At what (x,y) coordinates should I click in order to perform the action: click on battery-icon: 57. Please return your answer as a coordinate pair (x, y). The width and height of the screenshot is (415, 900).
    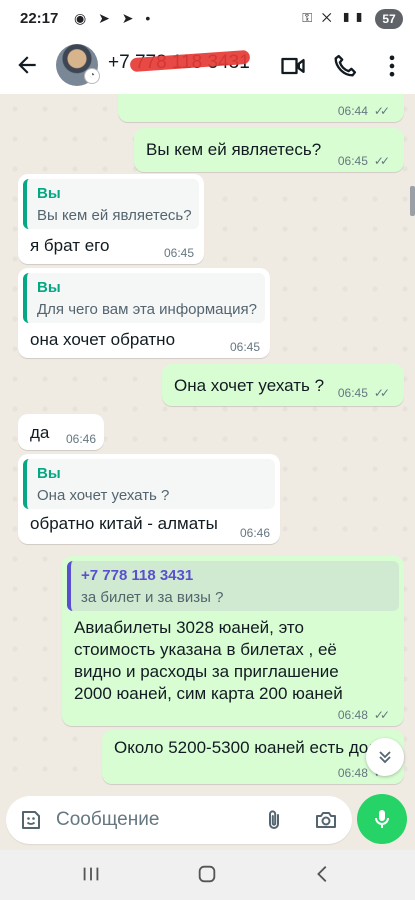
    Looking at the image, I should click on (389, 19).